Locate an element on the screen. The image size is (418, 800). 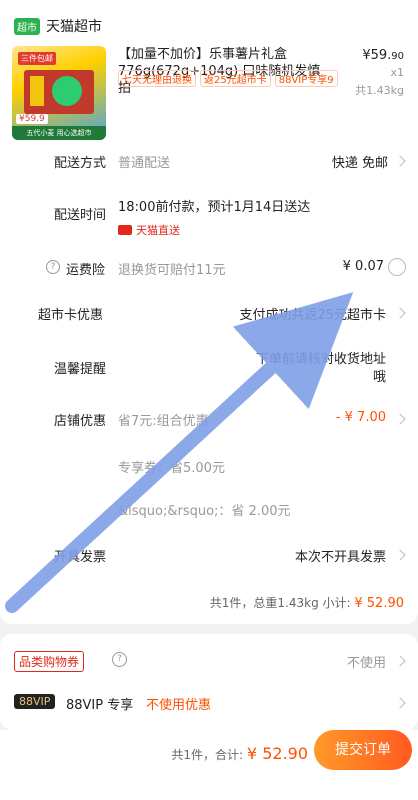
product-tag: 返25元超市卡 is located at coordinates (235, 78).